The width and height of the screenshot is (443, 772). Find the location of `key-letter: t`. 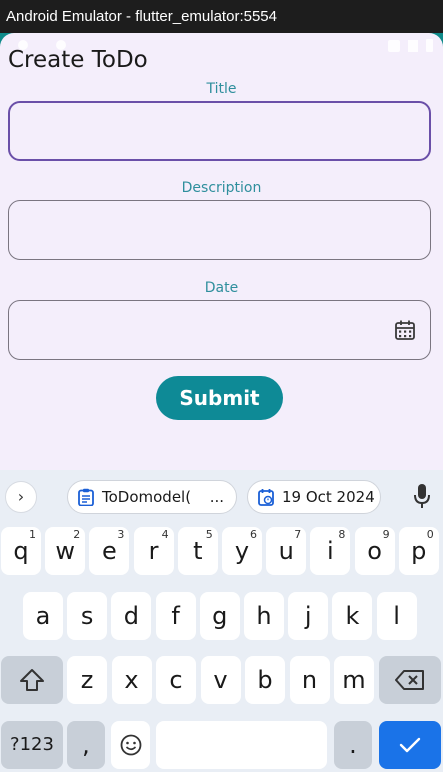

key-letter: t is located at coordinates (198, 551).